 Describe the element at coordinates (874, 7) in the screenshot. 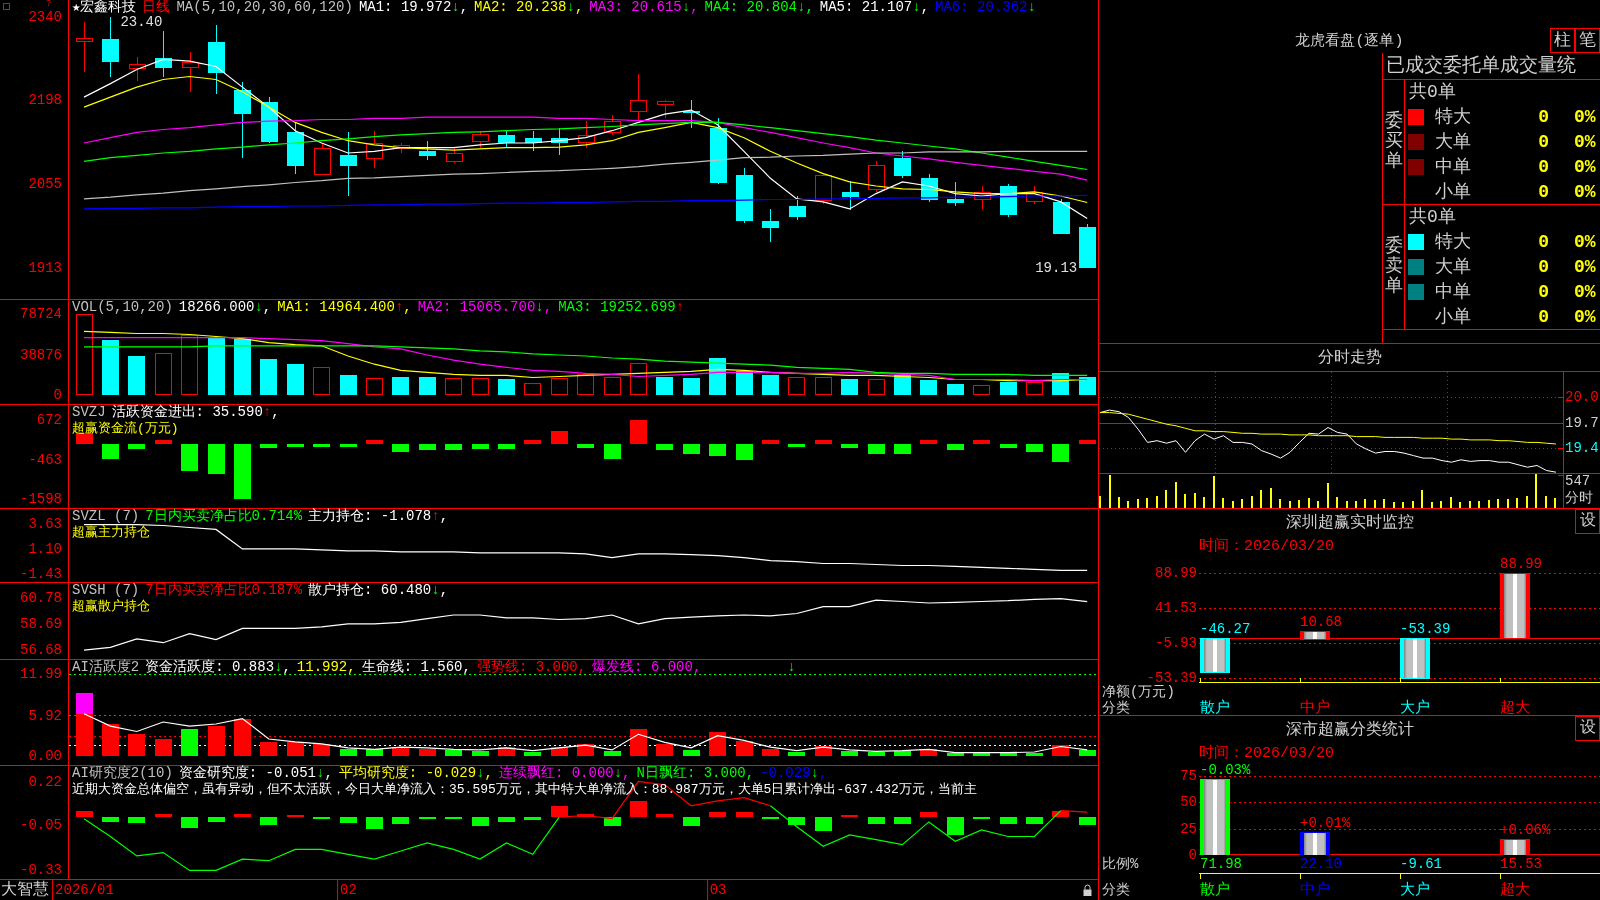

I see `indicator-readout: MA5: 21.107↓,` at that location.